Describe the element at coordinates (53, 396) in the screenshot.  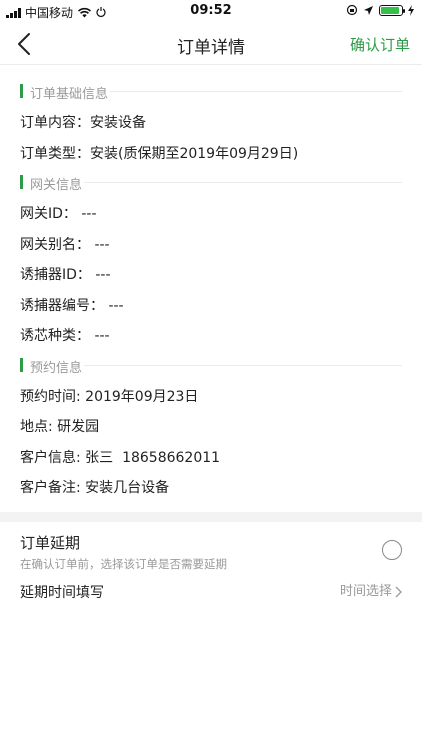
I see `row-label: 预约时间:` at that location.